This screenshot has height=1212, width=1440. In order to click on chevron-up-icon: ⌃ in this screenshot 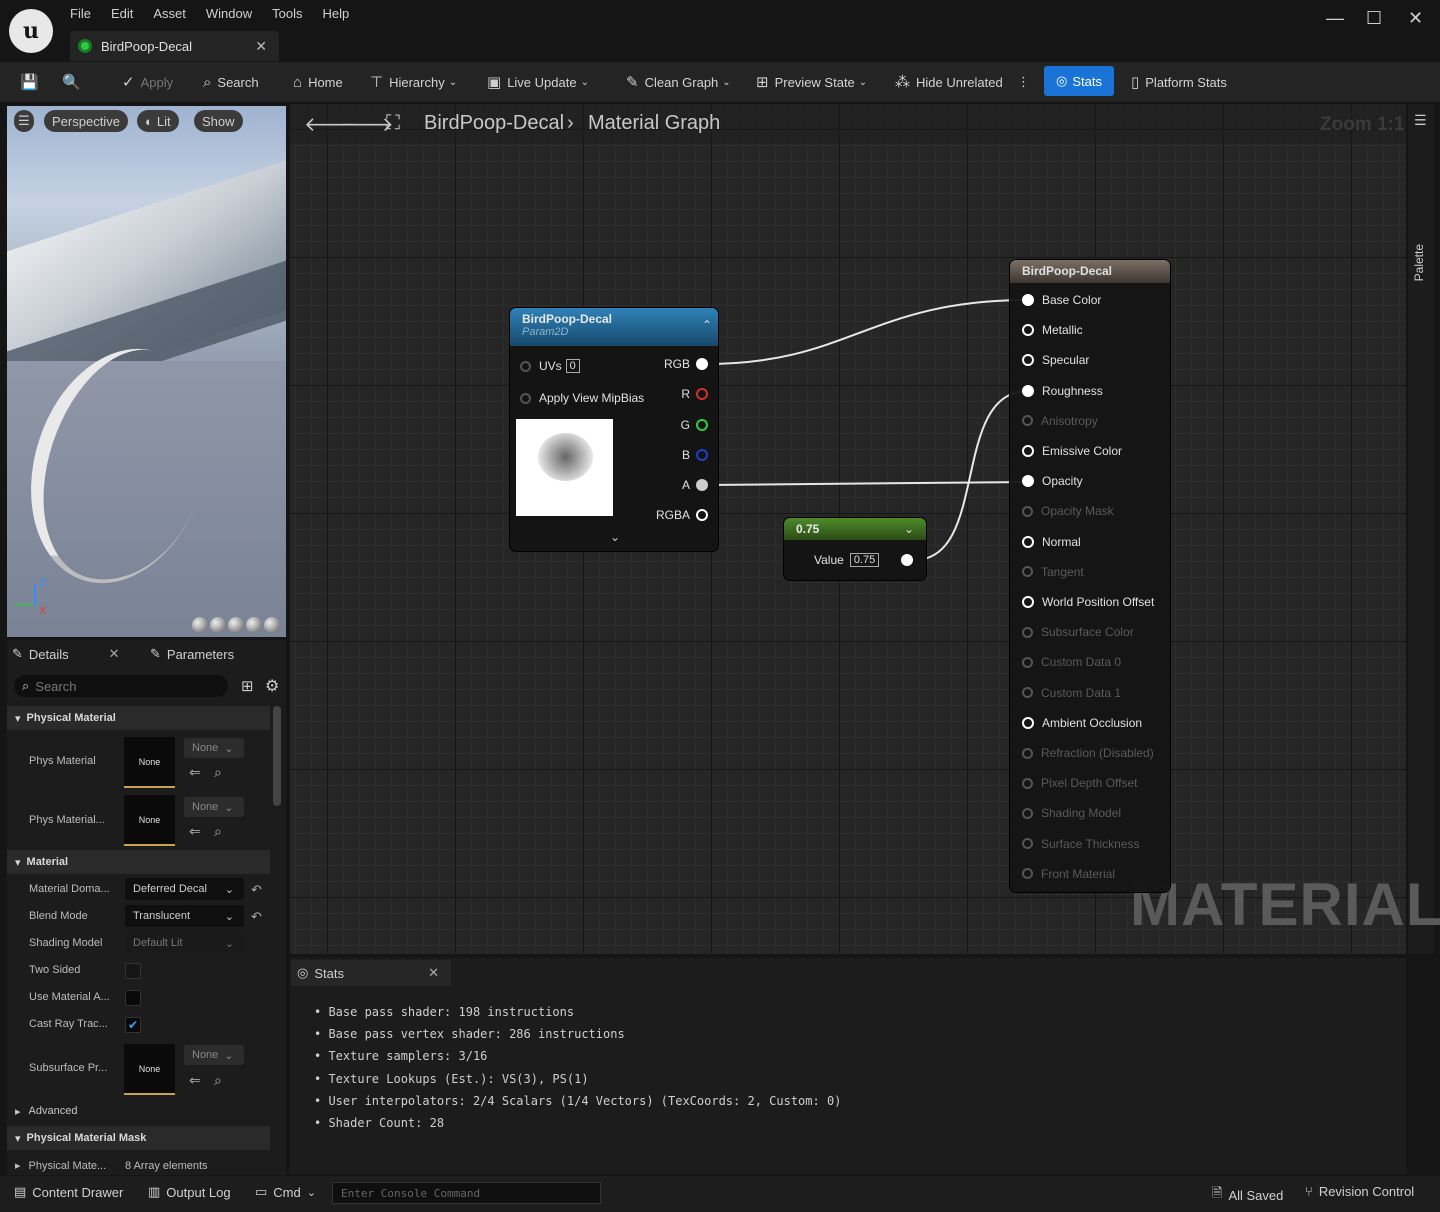, I will do `click(707, 325)`.